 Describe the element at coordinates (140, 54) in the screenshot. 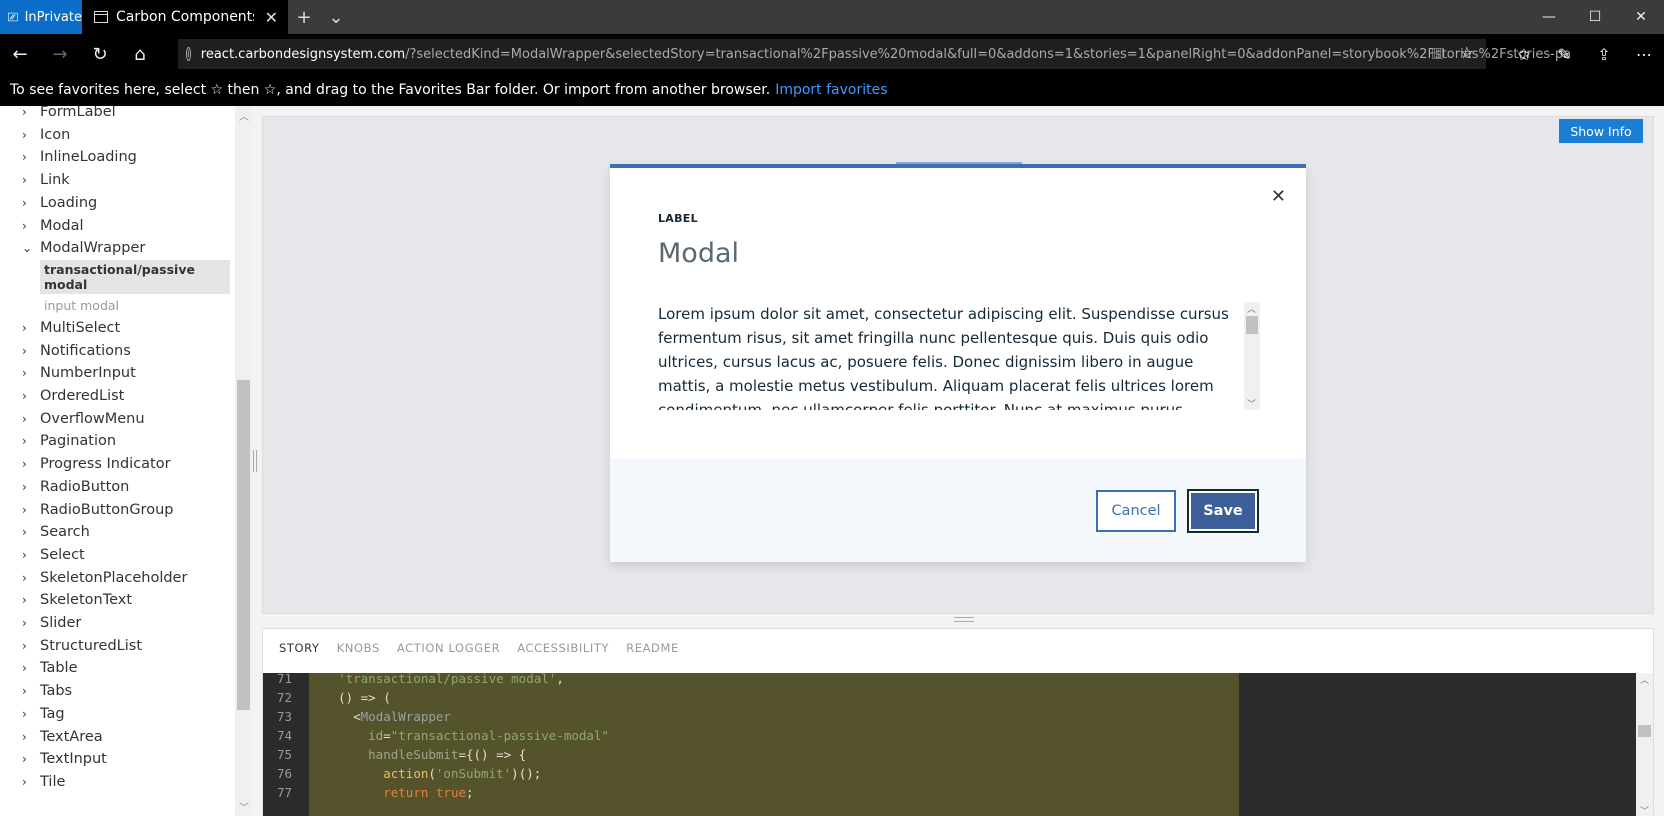

I see `home-icon: ⌂` at that location.